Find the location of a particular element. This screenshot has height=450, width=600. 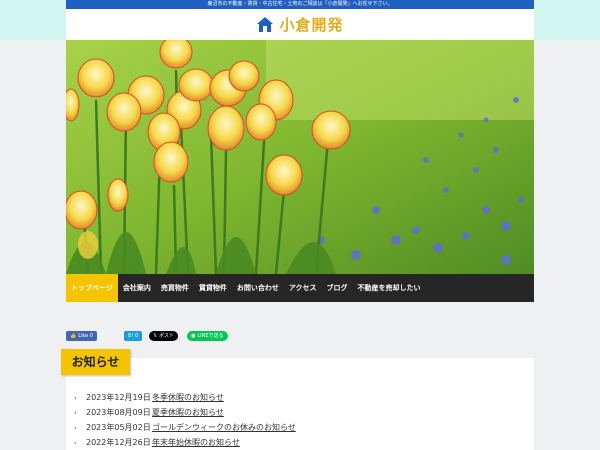

nav-item-sell: 不動産を売却したい is located at coordinates (389, 288).